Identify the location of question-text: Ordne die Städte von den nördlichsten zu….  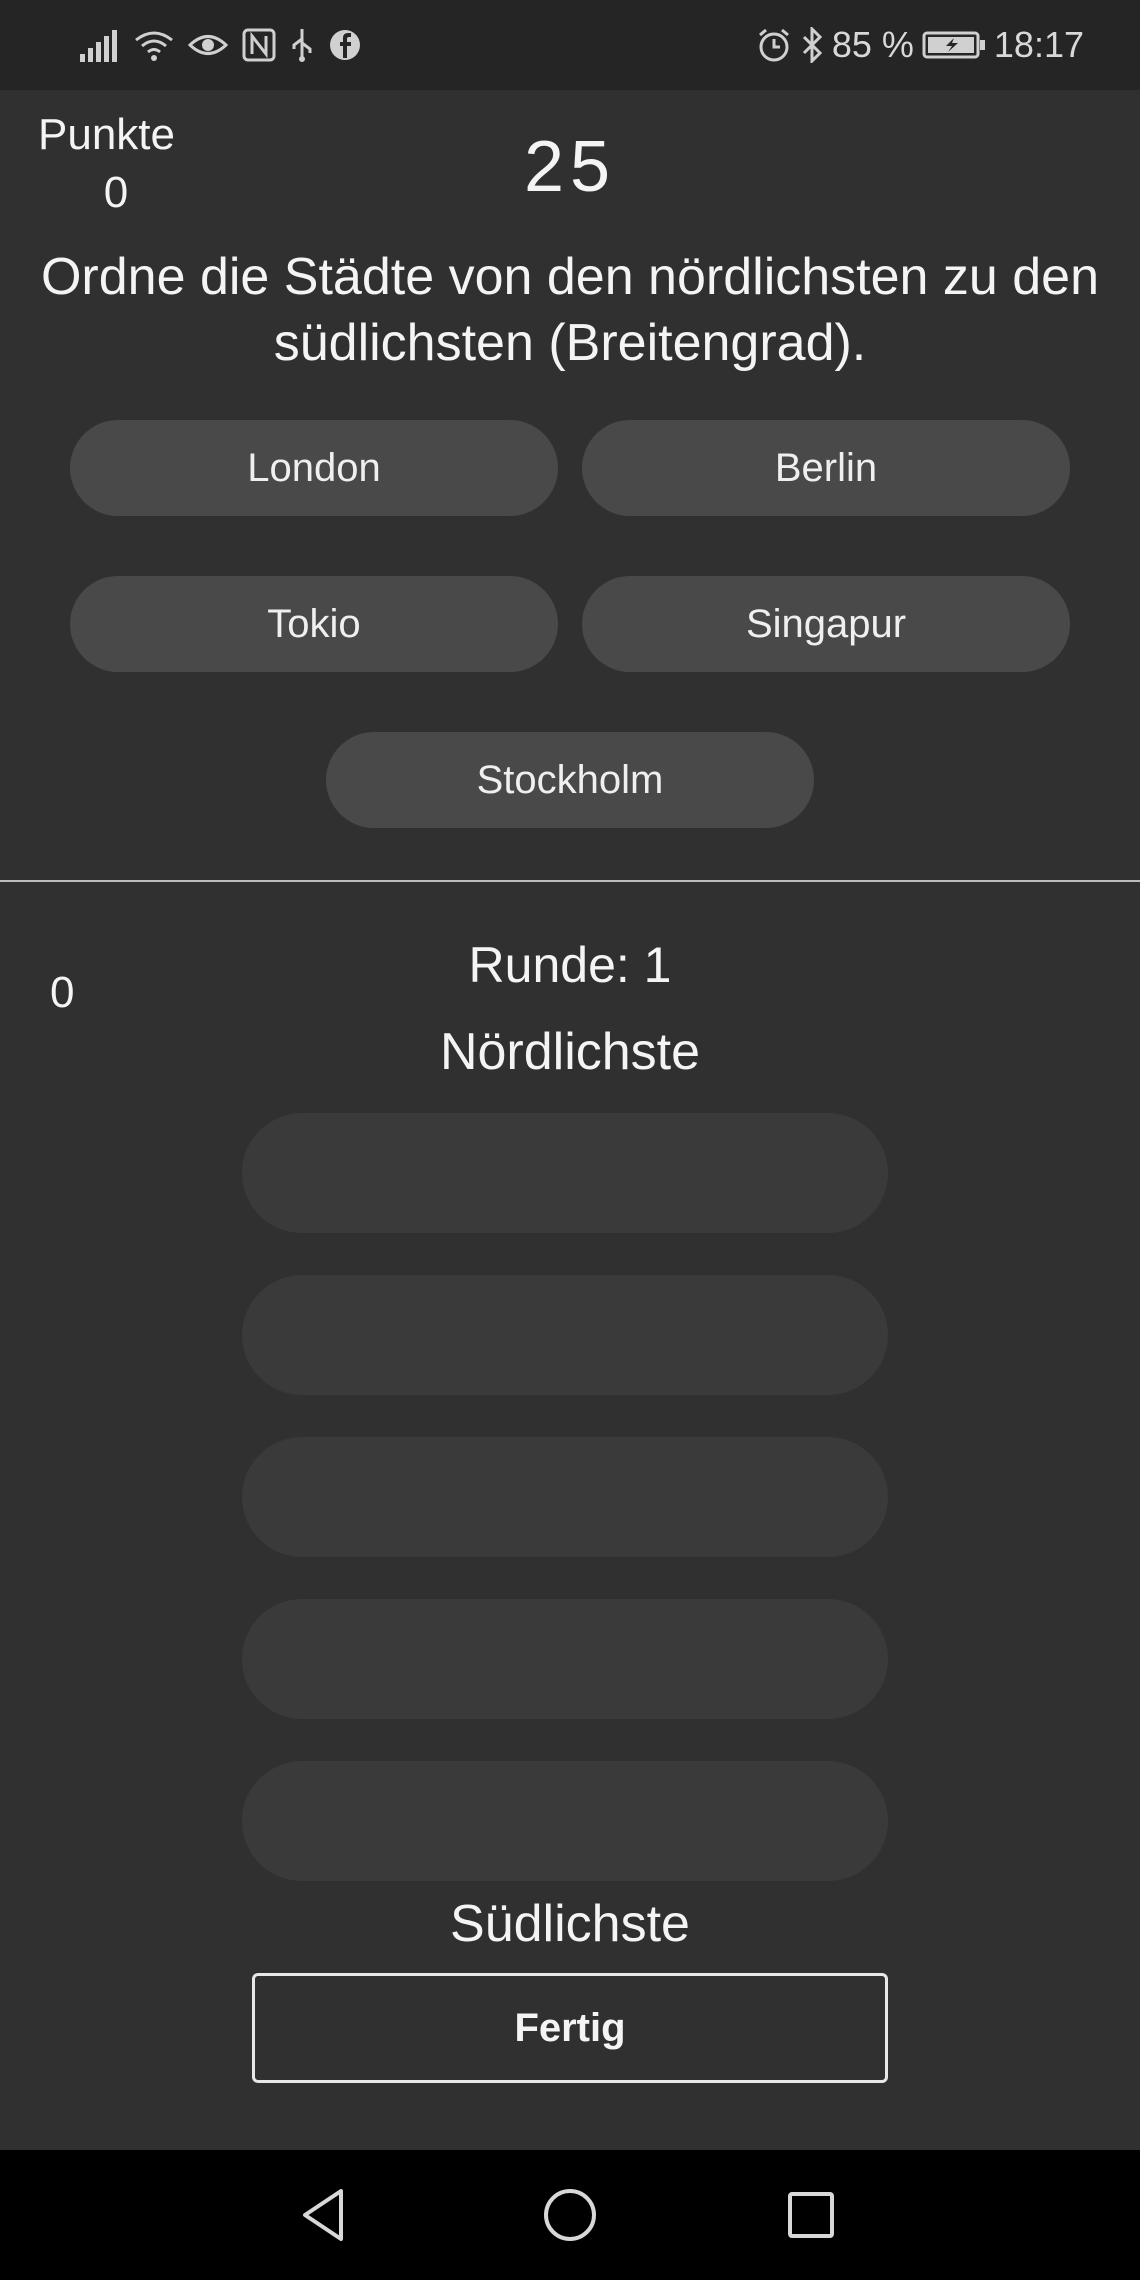
(570, 310).